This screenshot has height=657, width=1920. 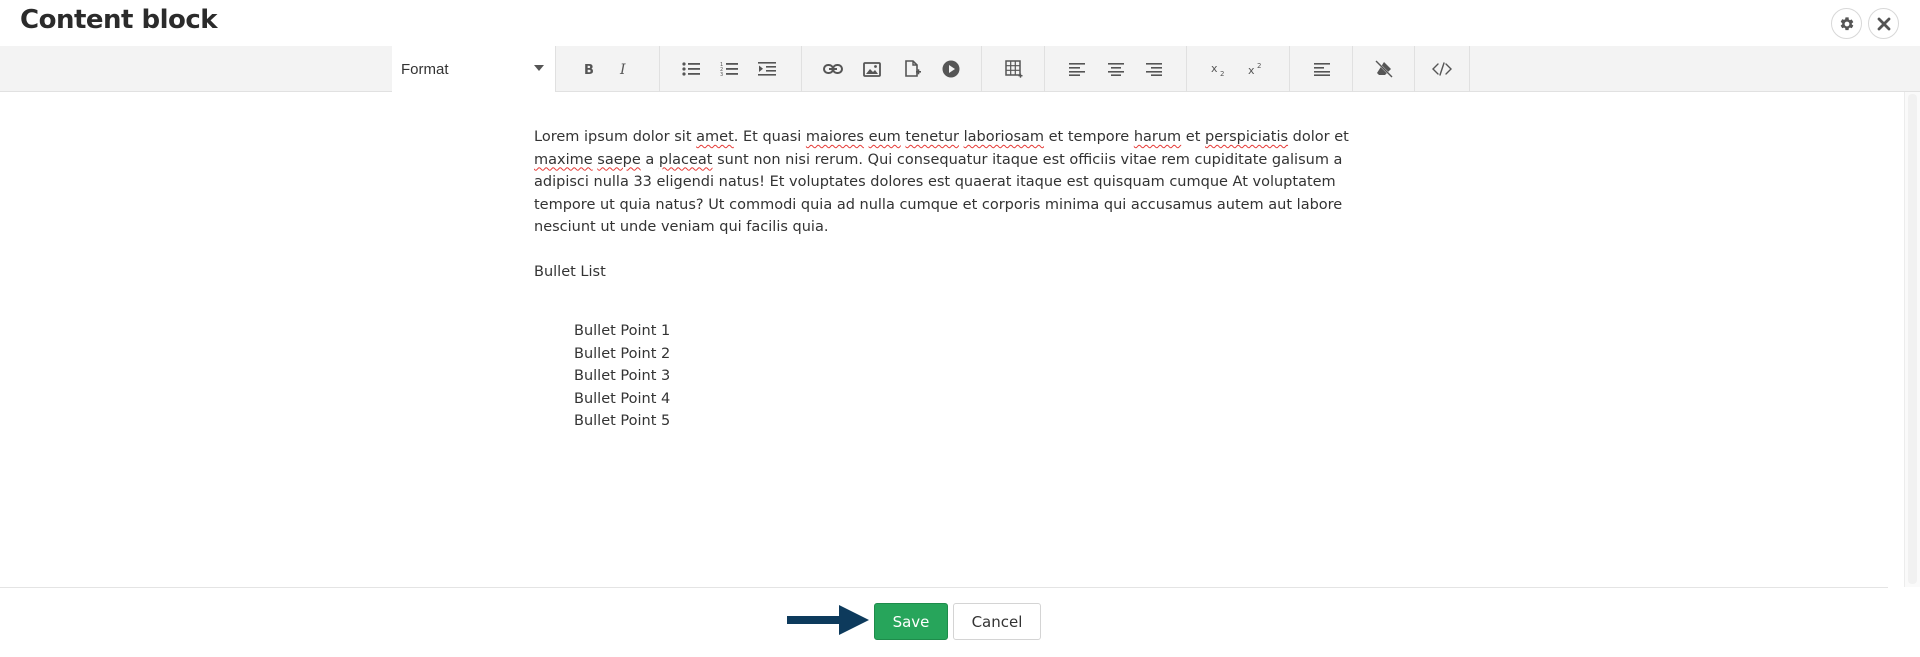 I want to click on toolbar-group-table, so click(x=1013, y=69).